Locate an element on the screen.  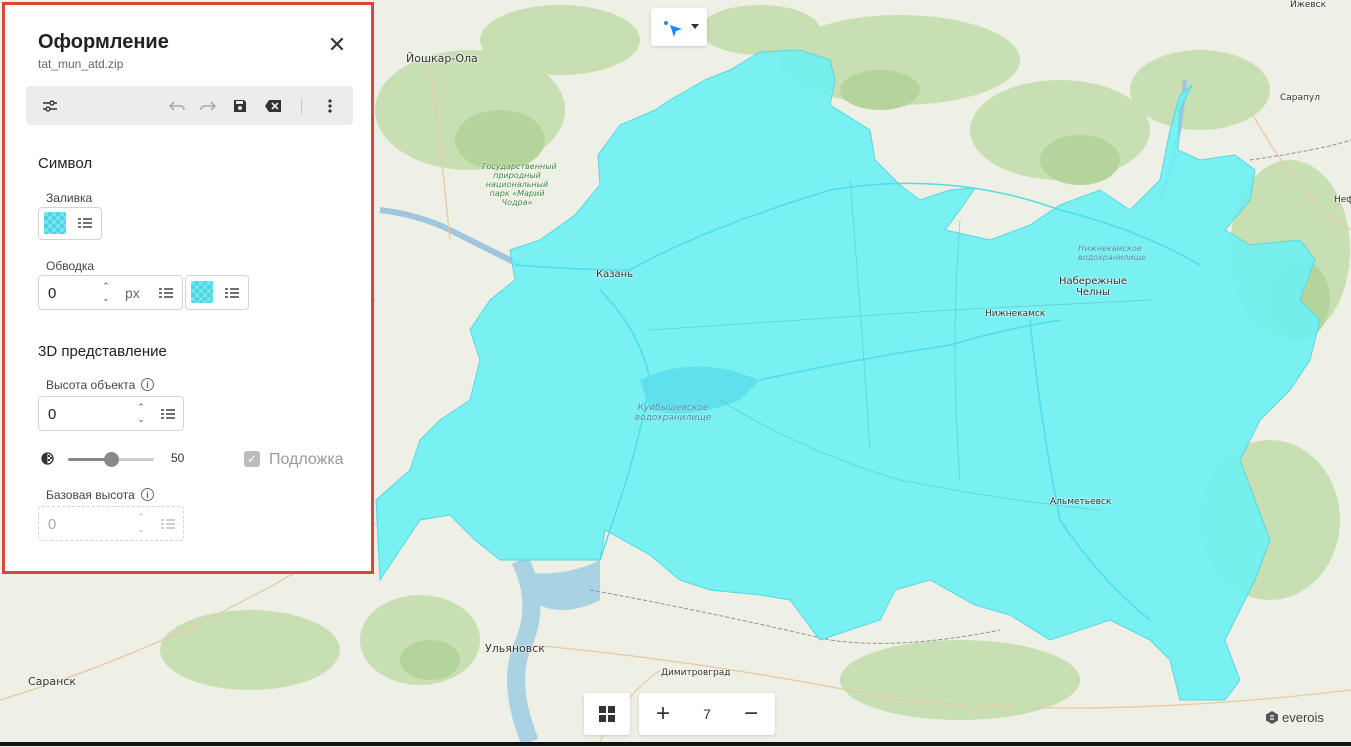
zoom-level: 7 is located at coordinates (707, 714).